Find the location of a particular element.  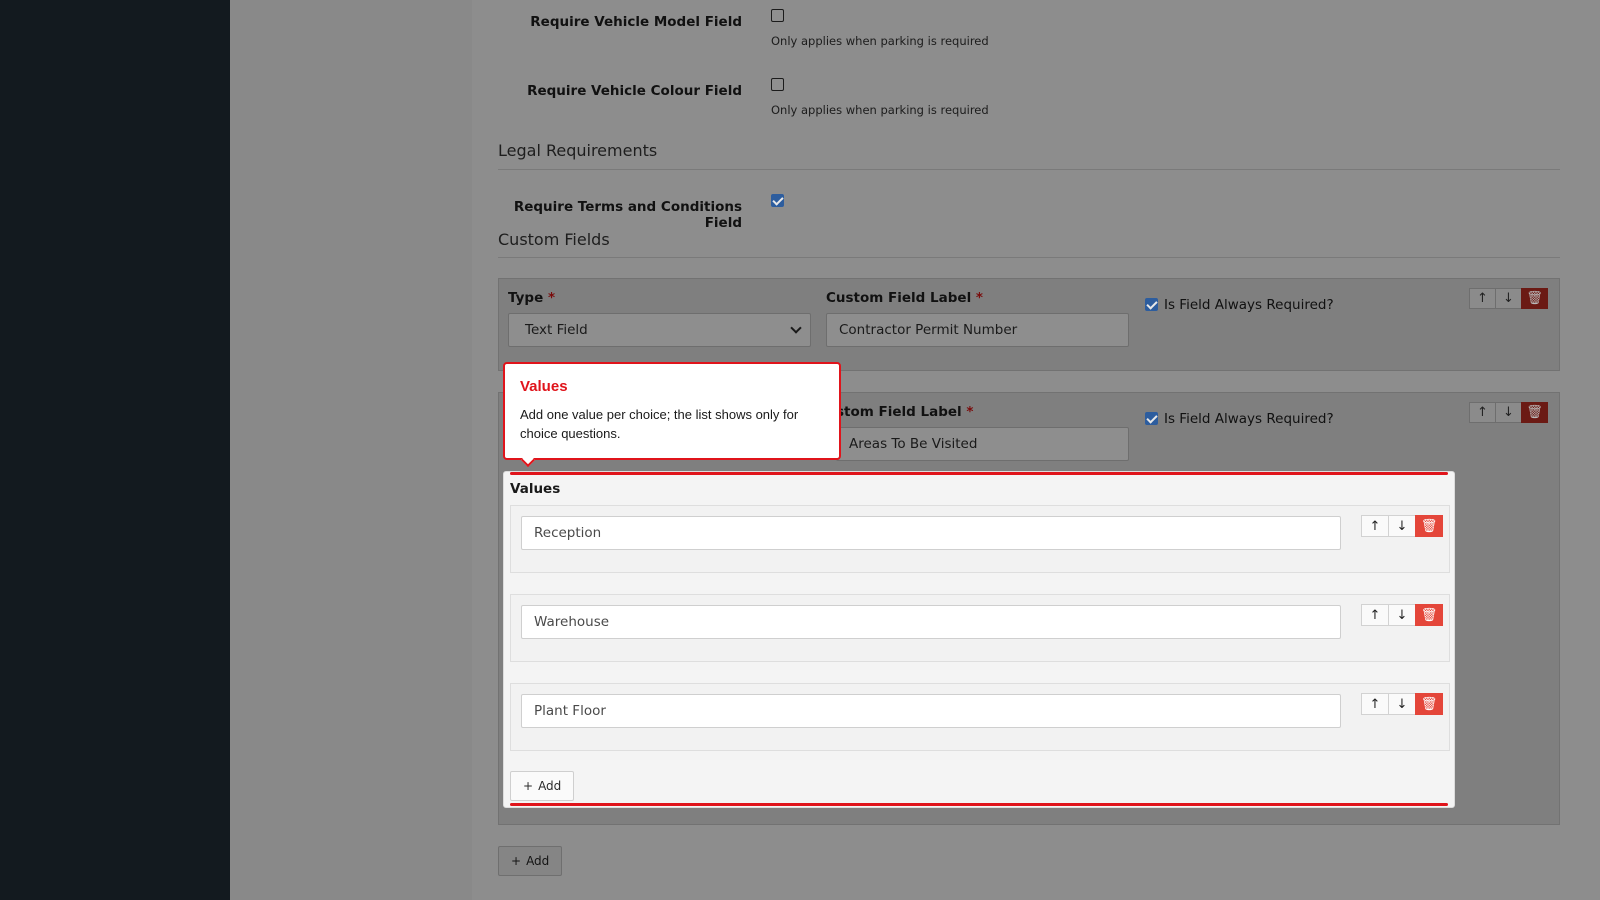

value-input: Reception is located at coordinates (931, 533).